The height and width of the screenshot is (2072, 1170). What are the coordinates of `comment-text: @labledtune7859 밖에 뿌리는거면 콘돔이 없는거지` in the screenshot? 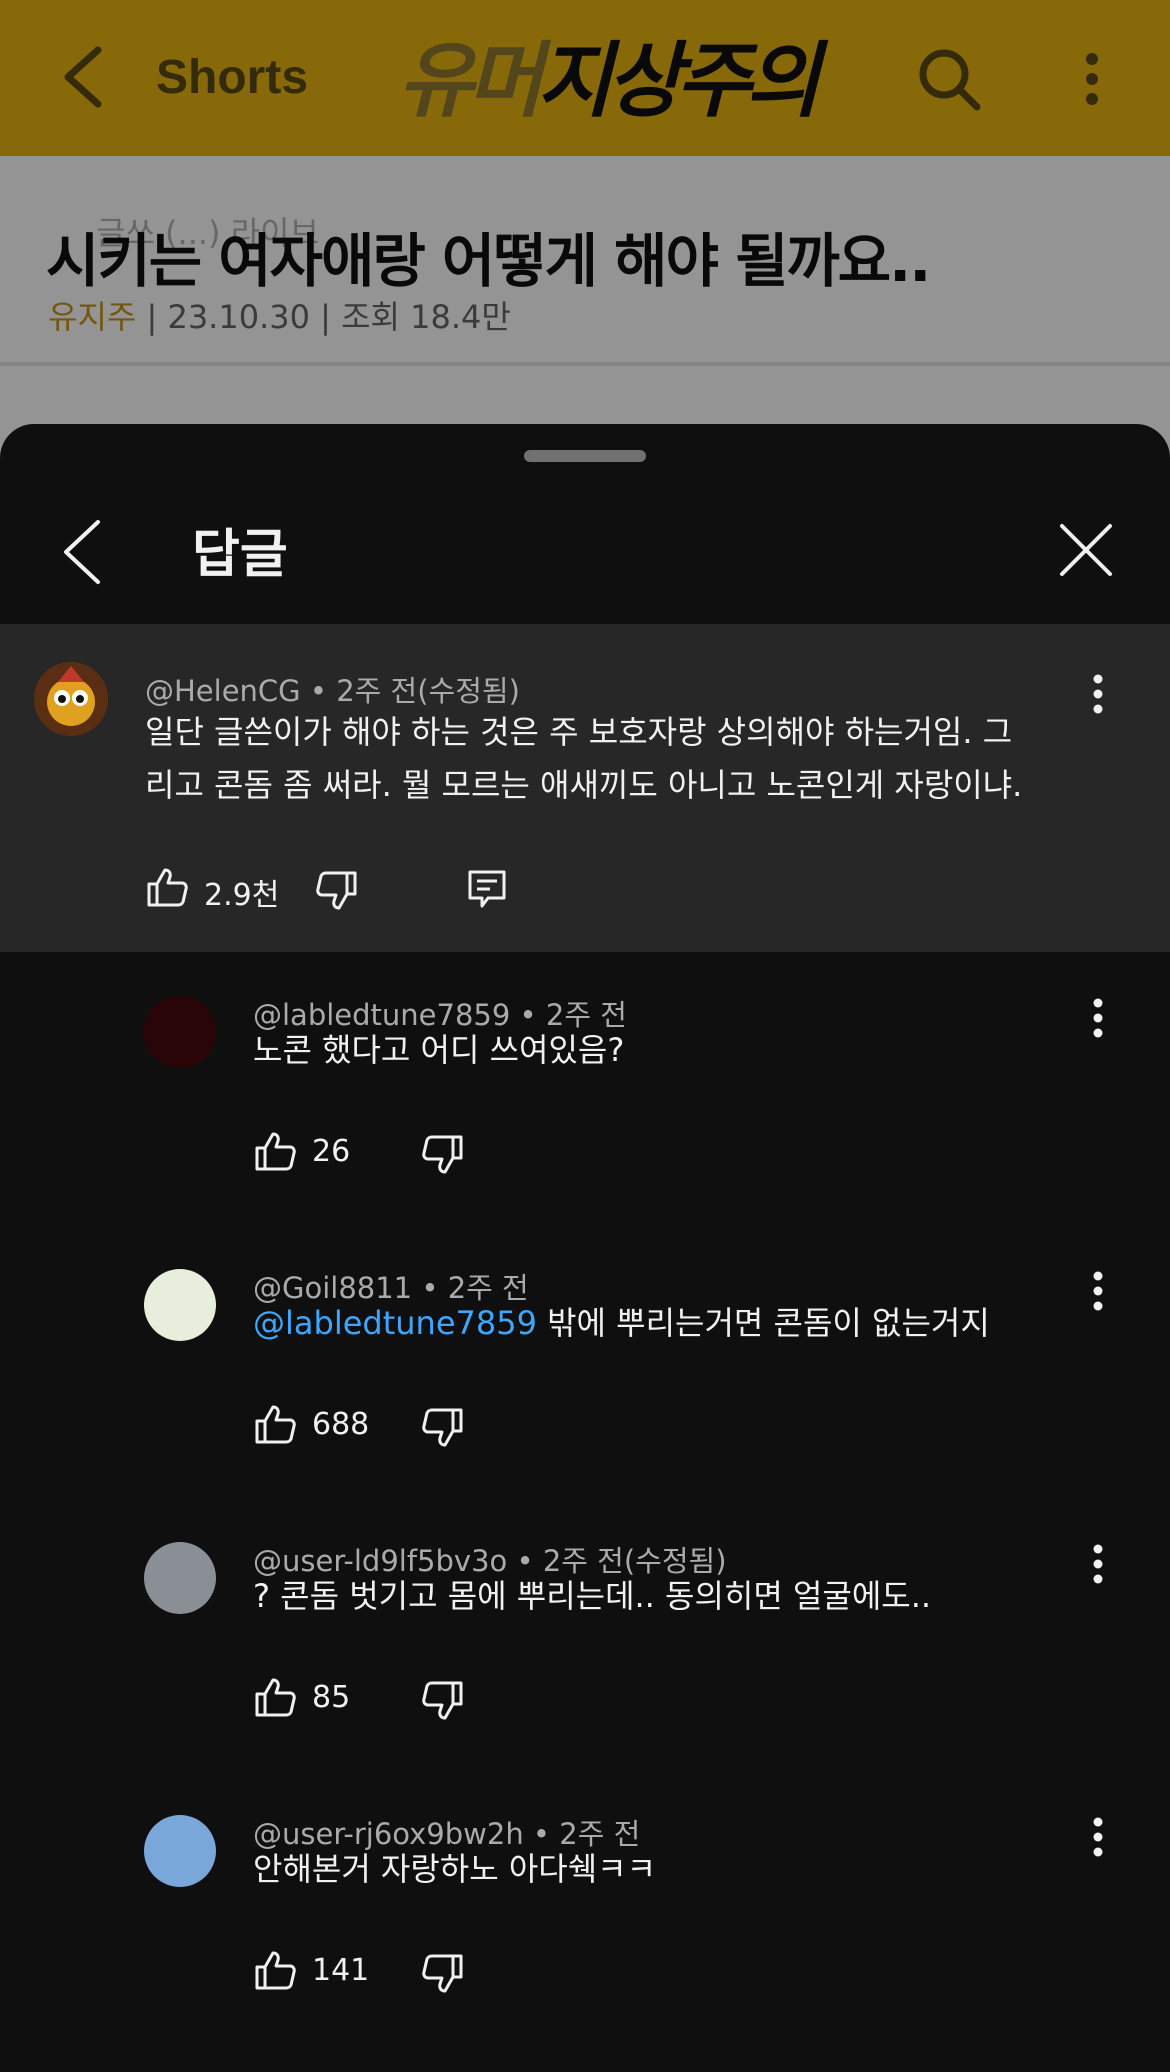 It's located at (668, 1323).